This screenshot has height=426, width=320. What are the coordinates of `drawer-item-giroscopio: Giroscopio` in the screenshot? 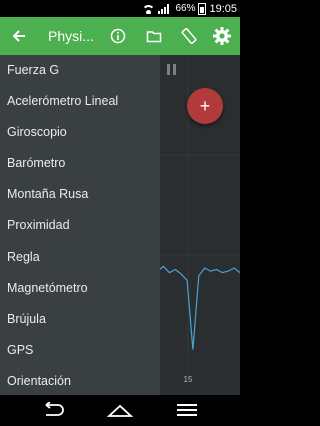 It's located at (80, 132).